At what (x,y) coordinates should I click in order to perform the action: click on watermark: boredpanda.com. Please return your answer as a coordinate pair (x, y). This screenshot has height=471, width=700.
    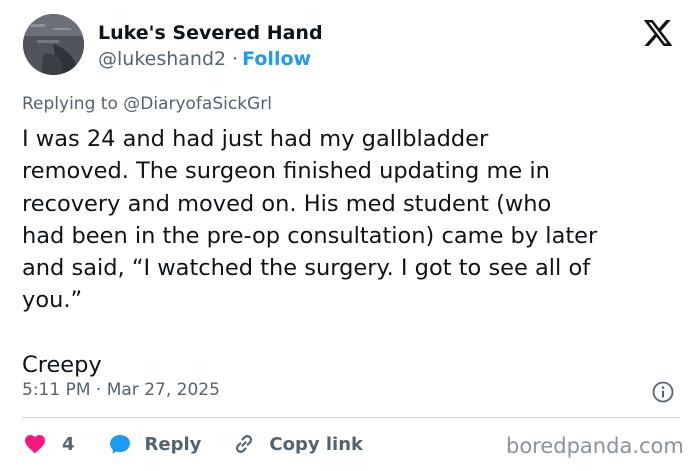
    Looking at the image, I should click on (595, 446).